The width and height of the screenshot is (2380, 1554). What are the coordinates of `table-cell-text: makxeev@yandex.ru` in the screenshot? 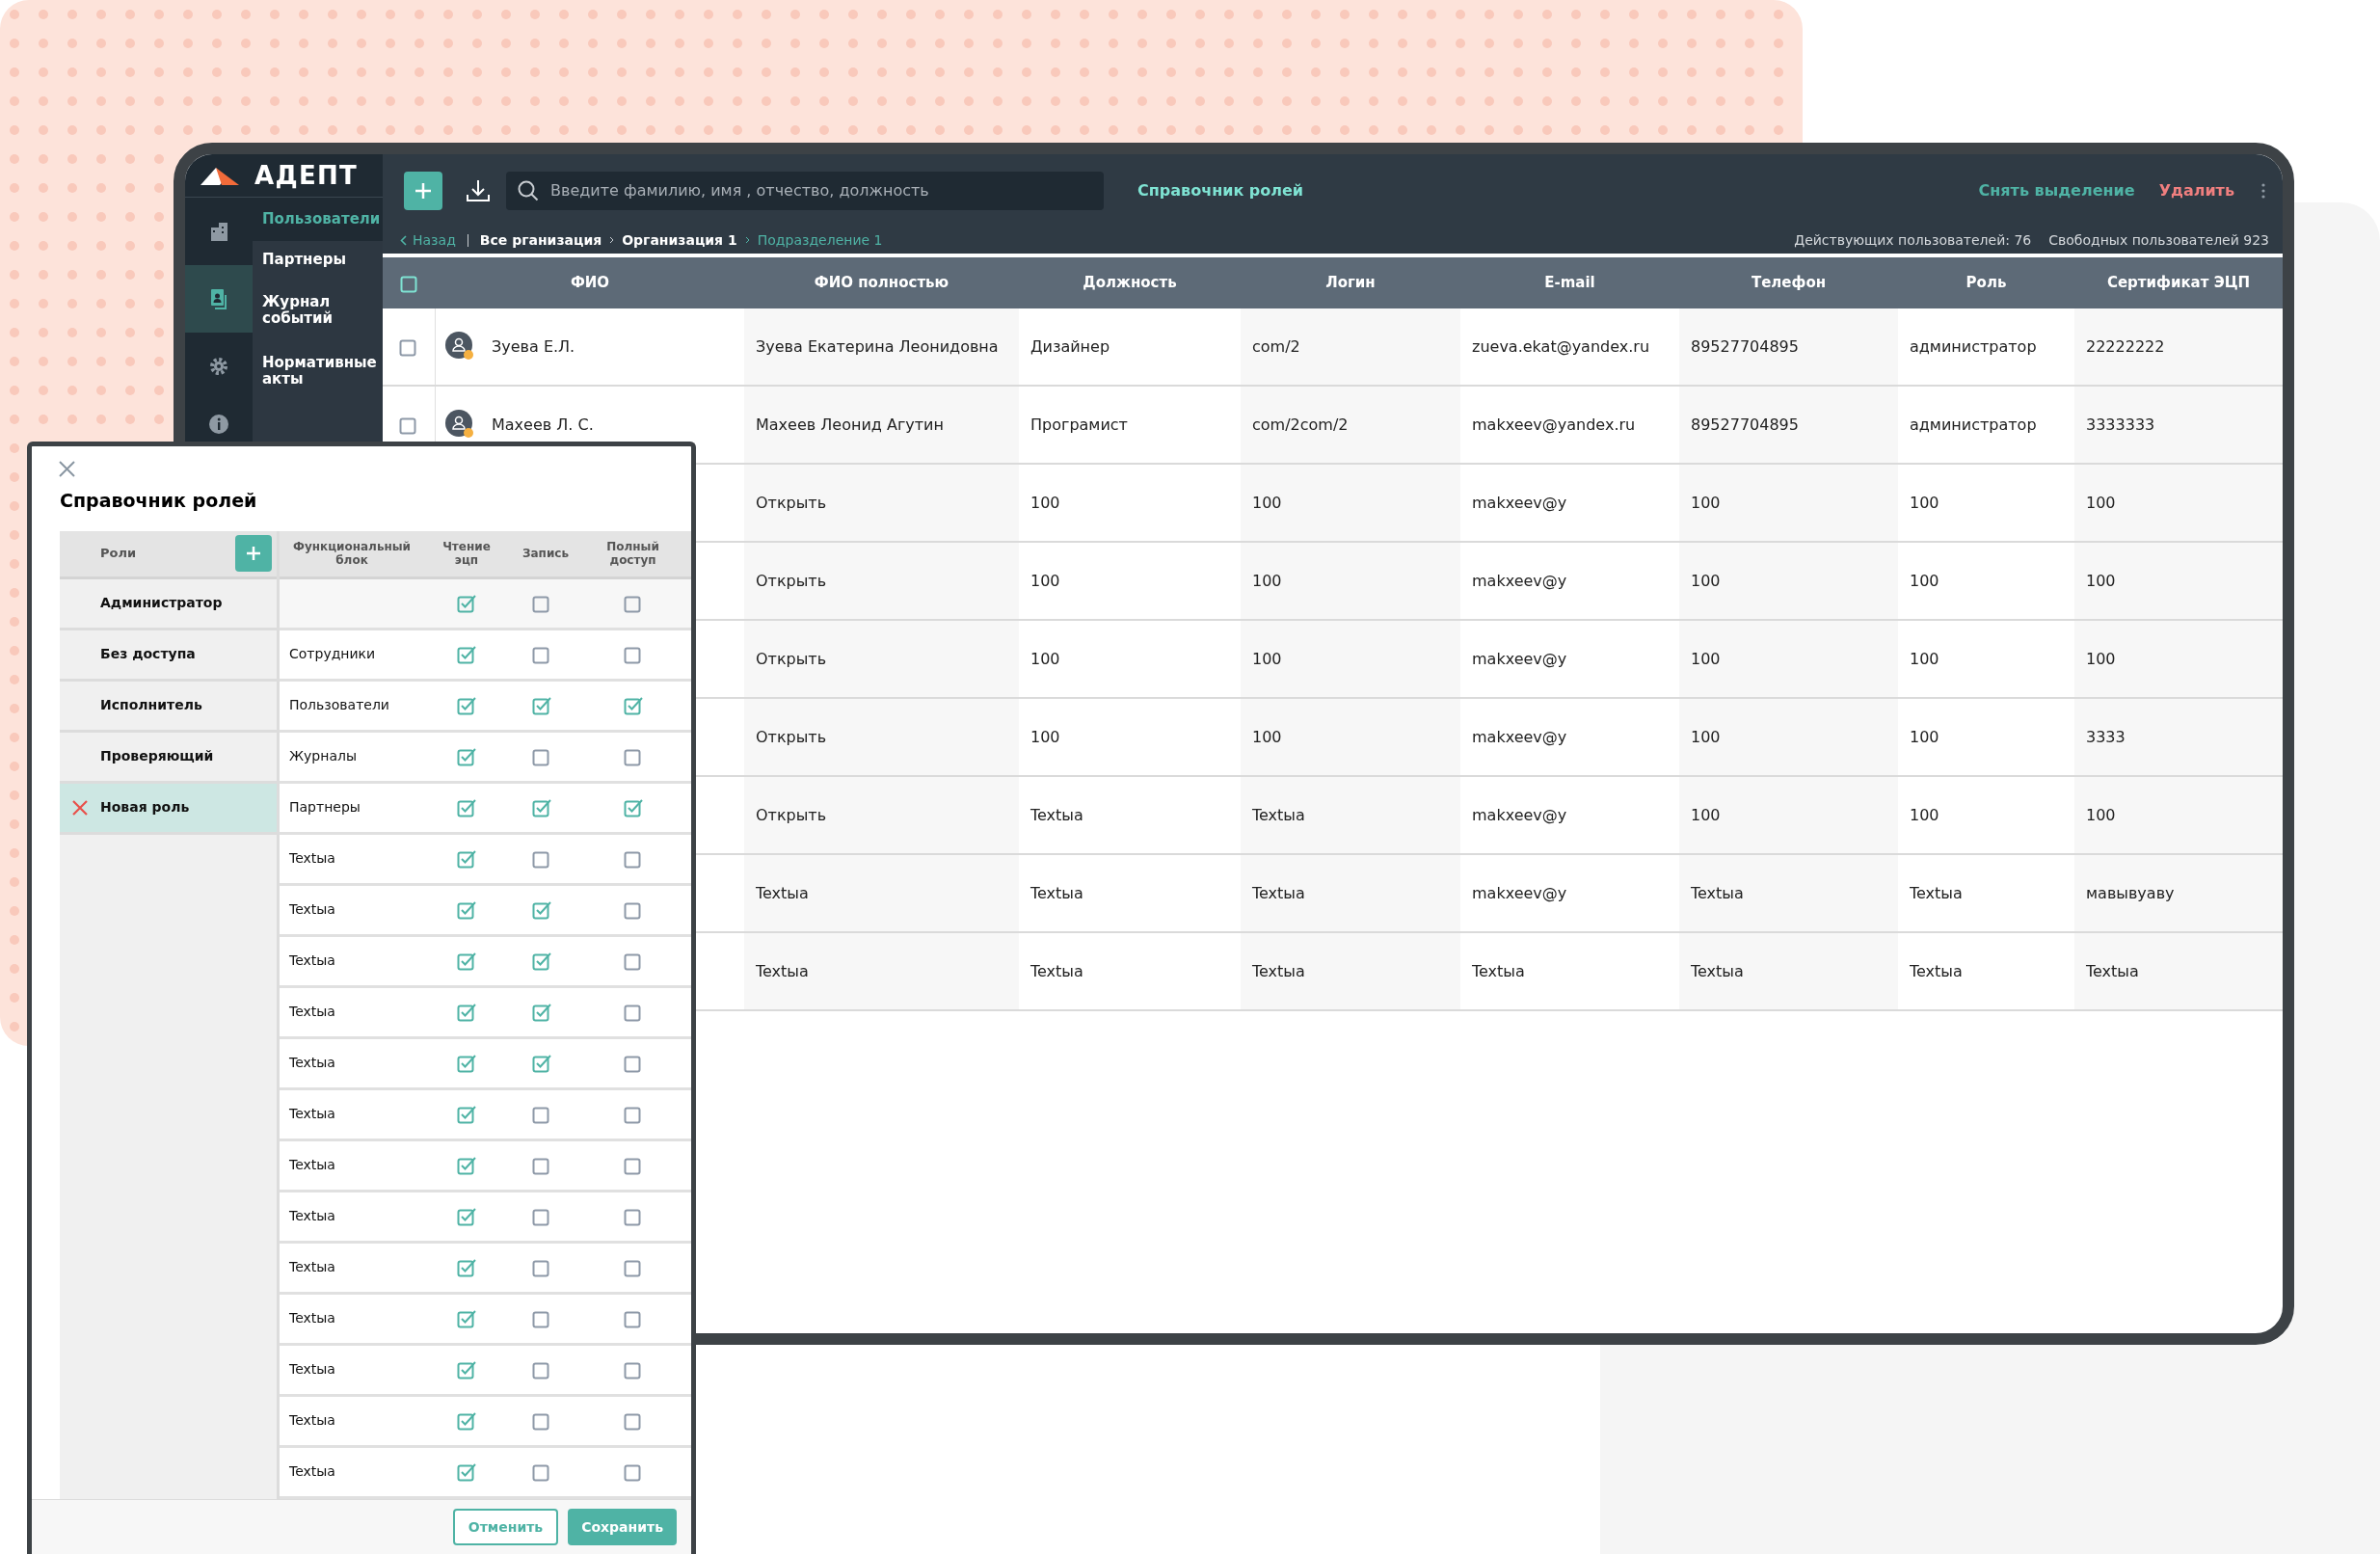 It's located at (1554, 425).